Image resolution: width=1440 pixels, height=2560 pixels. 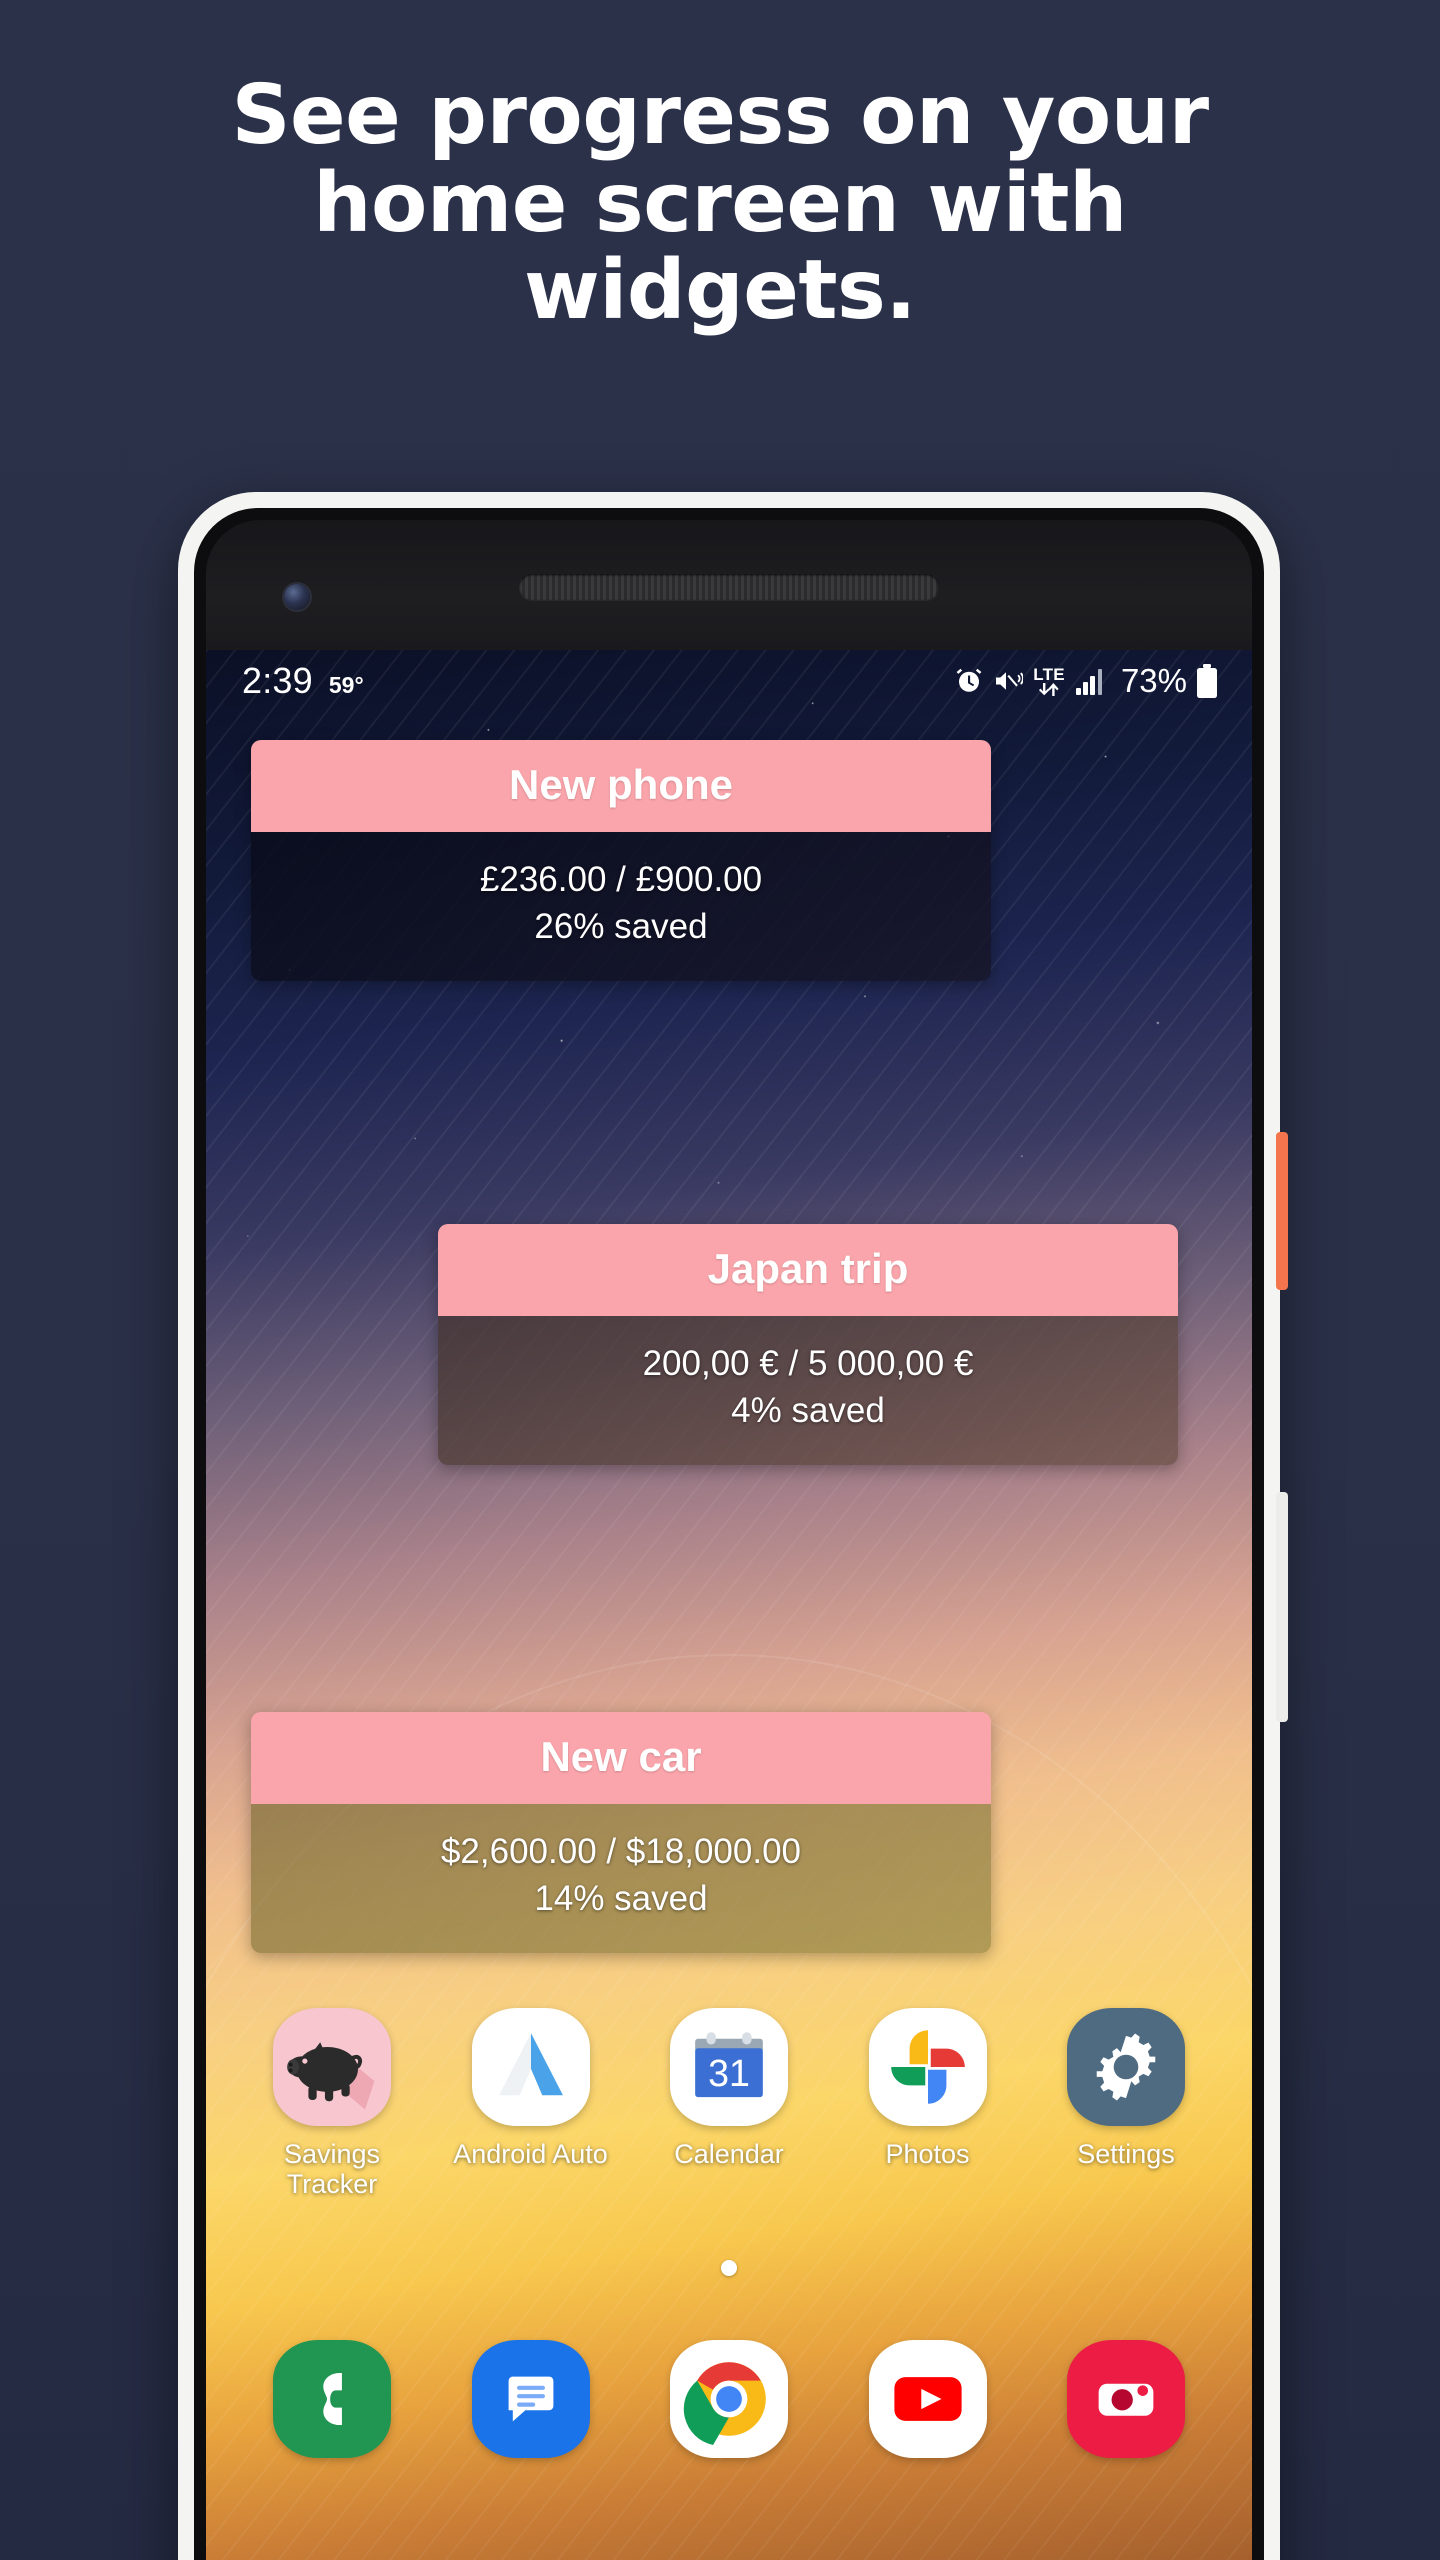 I want to click on page-indicator, so click(x=729, y=2268).